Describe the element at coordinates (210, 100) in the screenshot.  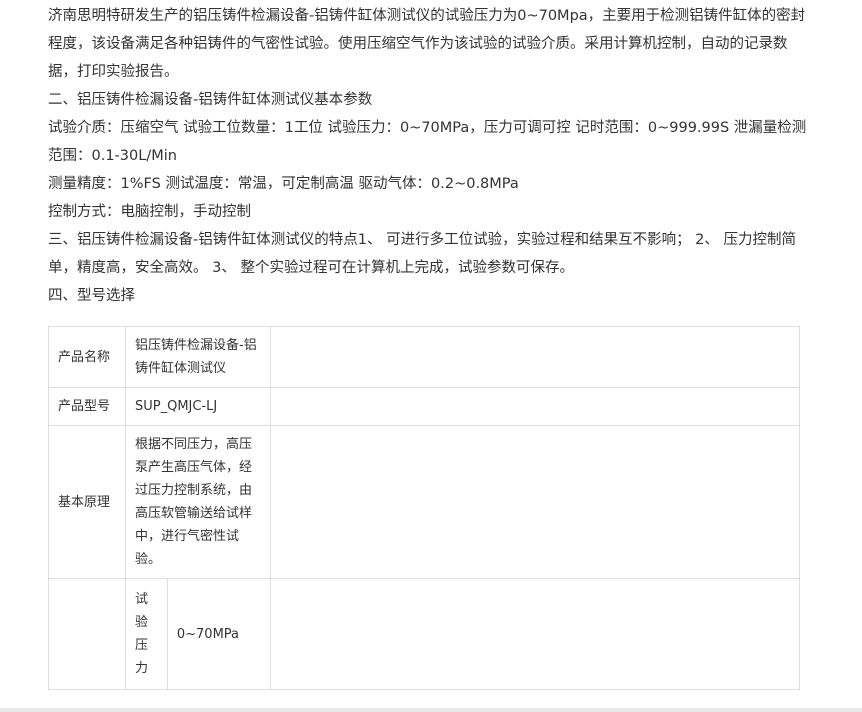
I see `section-heading-params: 二、铝压铸件检漏设备-铝铸件缸体测试仪基本参数` at that location.